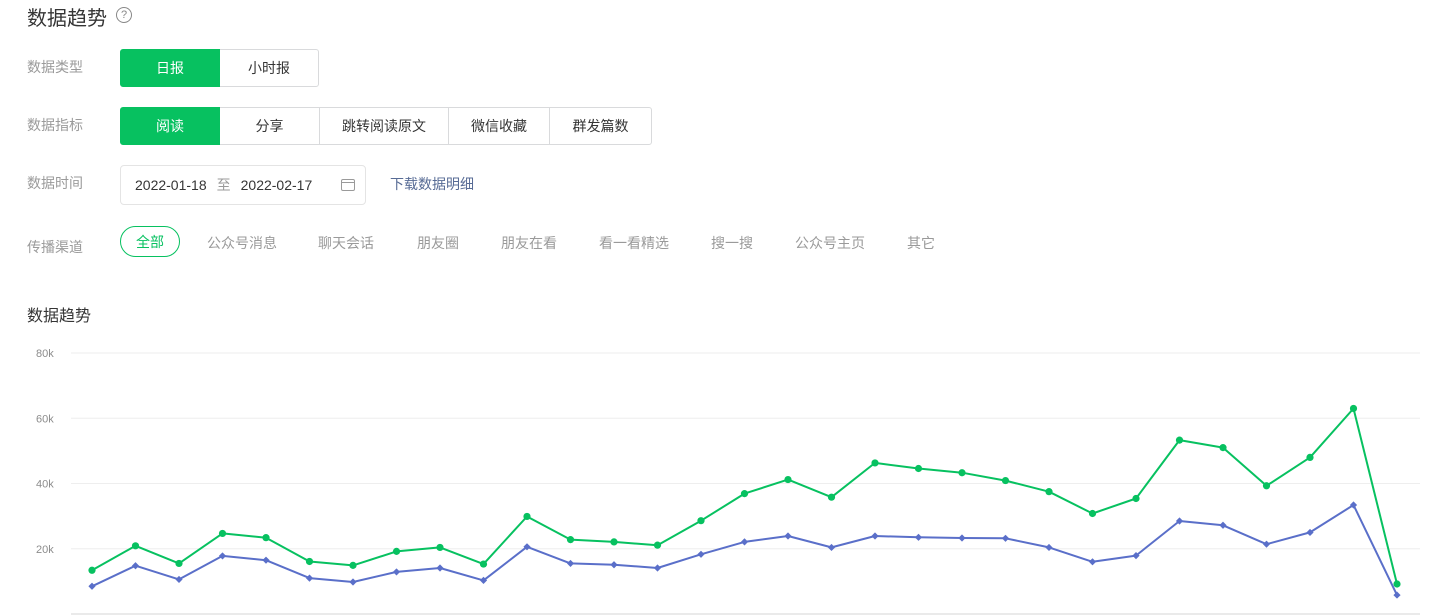 The width and height of the screenshot is (1430, 616). Describe the element at coordinates (45, 419) in the screenshot. I see `y-tick-label: 60k` at that location.